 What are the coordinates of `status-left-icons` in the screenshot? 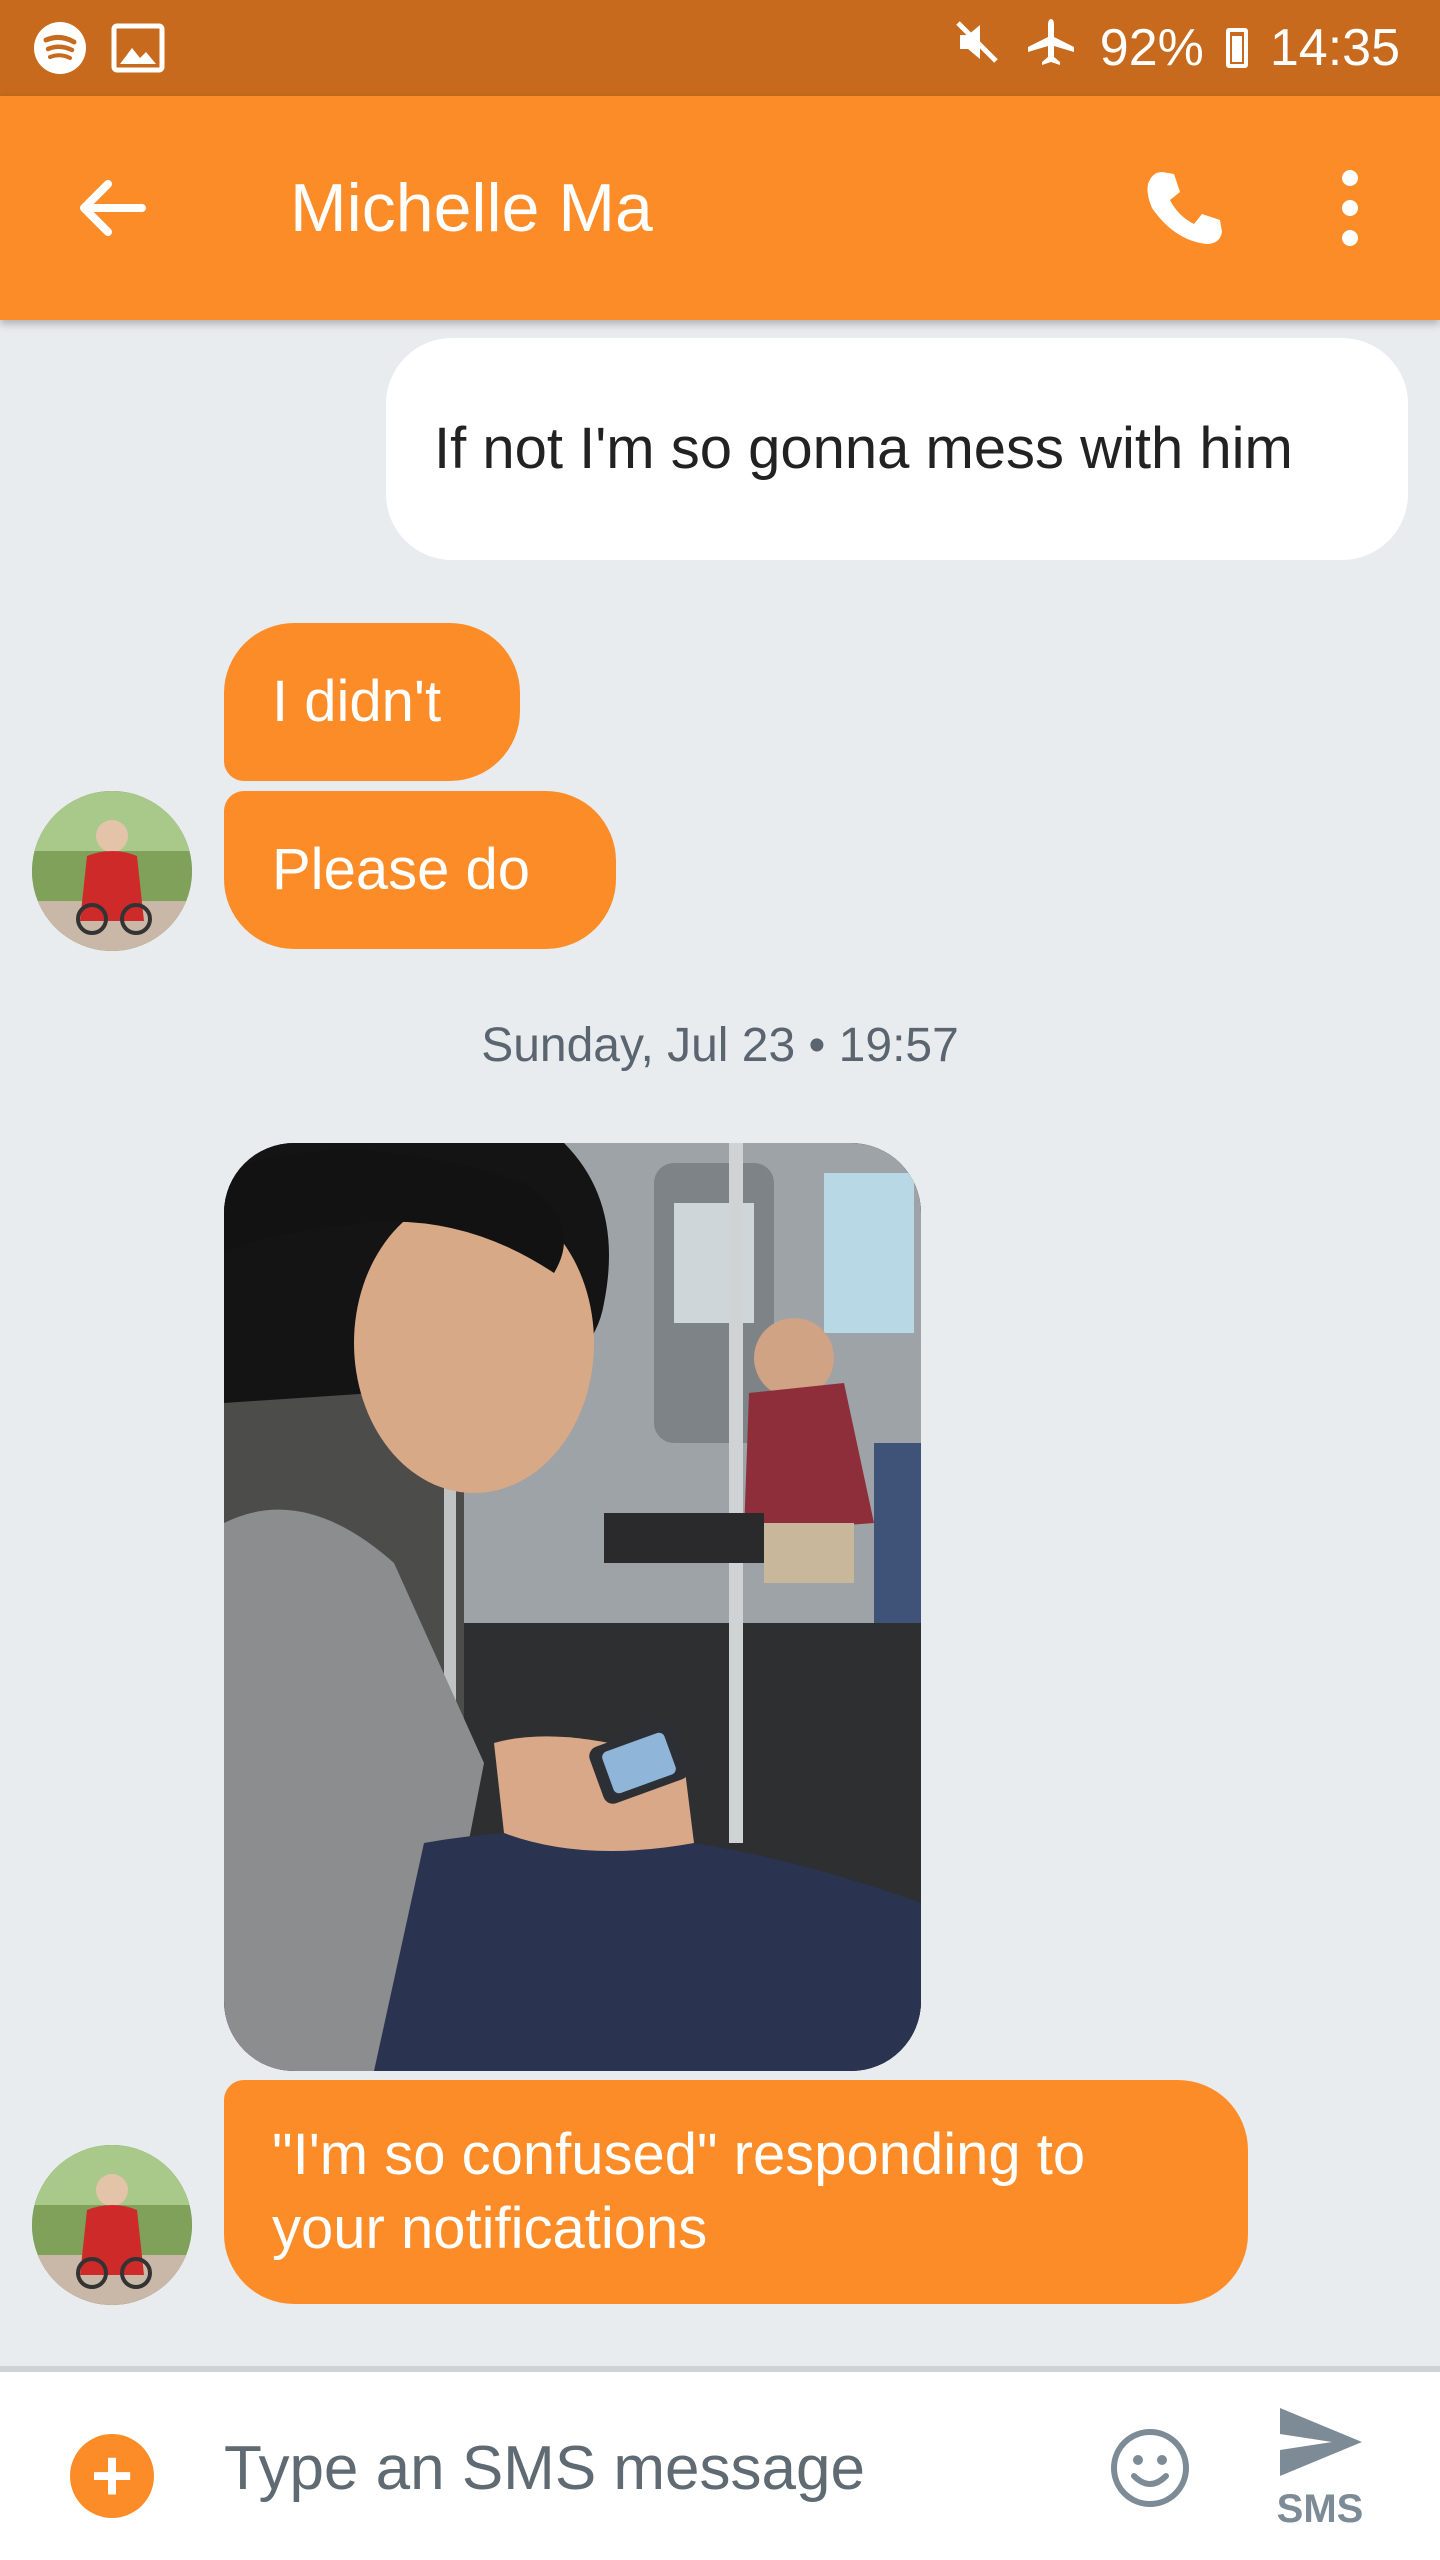 It's located at (99, 50).